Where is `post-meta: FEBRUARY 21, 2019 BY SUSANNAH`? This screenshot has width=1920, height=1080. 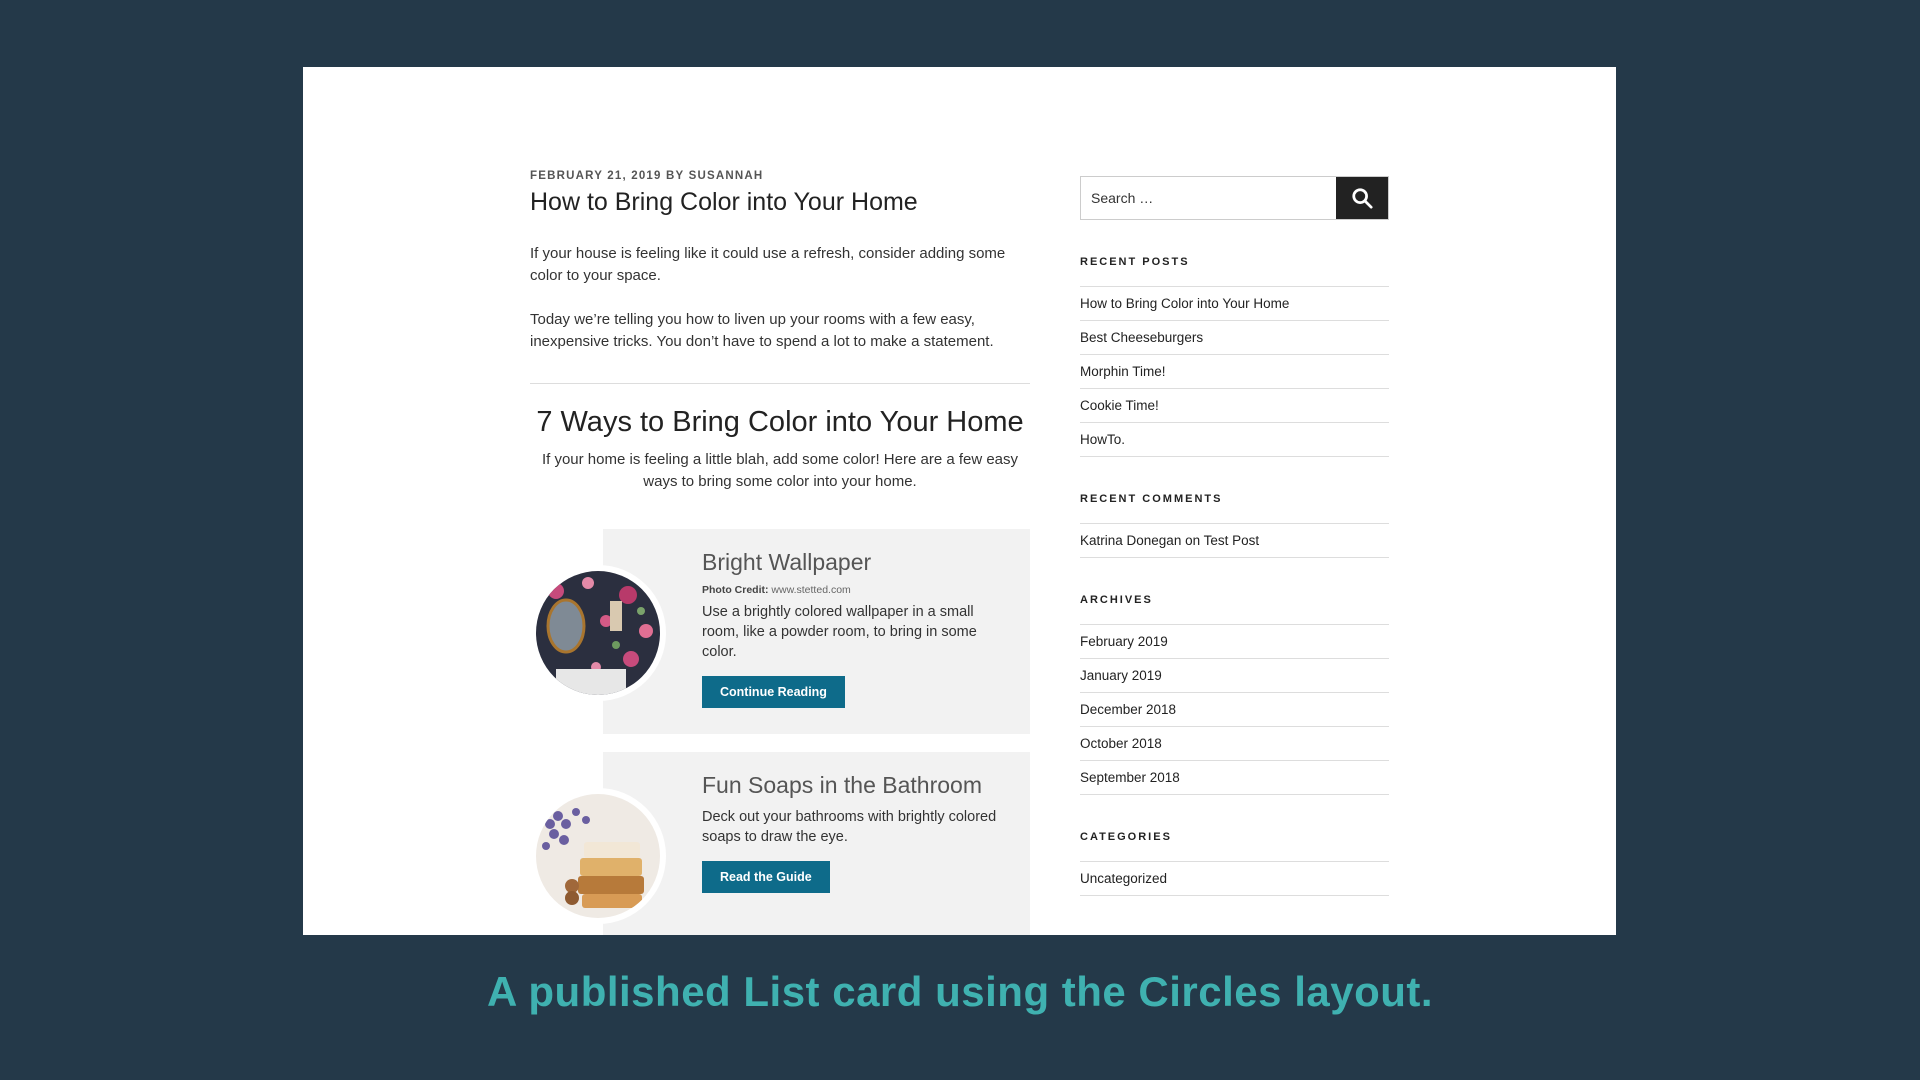
post-meta: FEBRUARY 21, 2019 BY SUSANNAH is located at coordinates (647, 176).